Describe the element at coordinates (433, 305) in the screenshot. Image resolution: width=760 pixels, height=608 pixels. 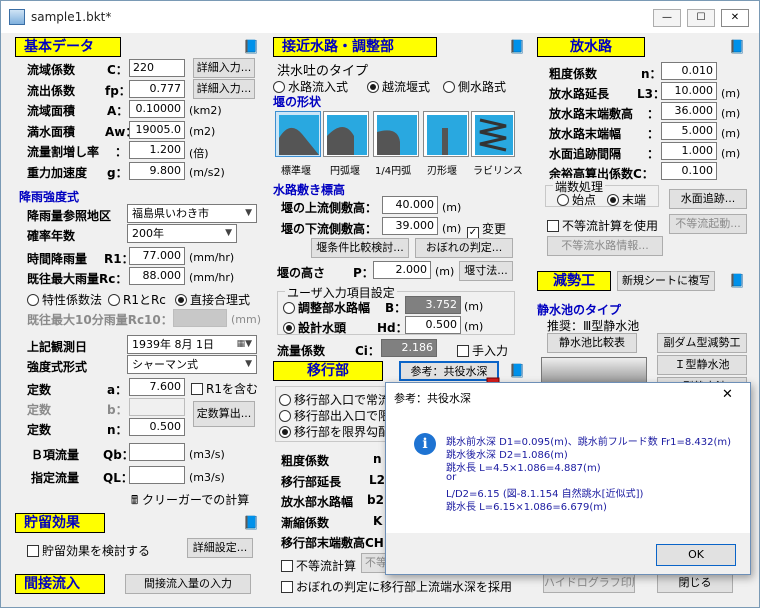
I see `channel-width-input: 3.752` at that location.